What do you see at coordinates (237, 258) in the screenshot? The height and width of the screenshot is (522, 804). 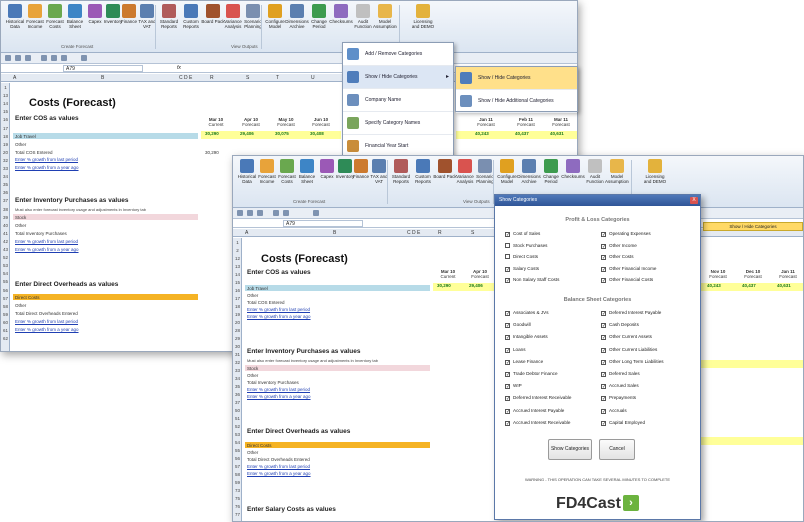 I see `row-number: 12` at bounding box center [237, 258].